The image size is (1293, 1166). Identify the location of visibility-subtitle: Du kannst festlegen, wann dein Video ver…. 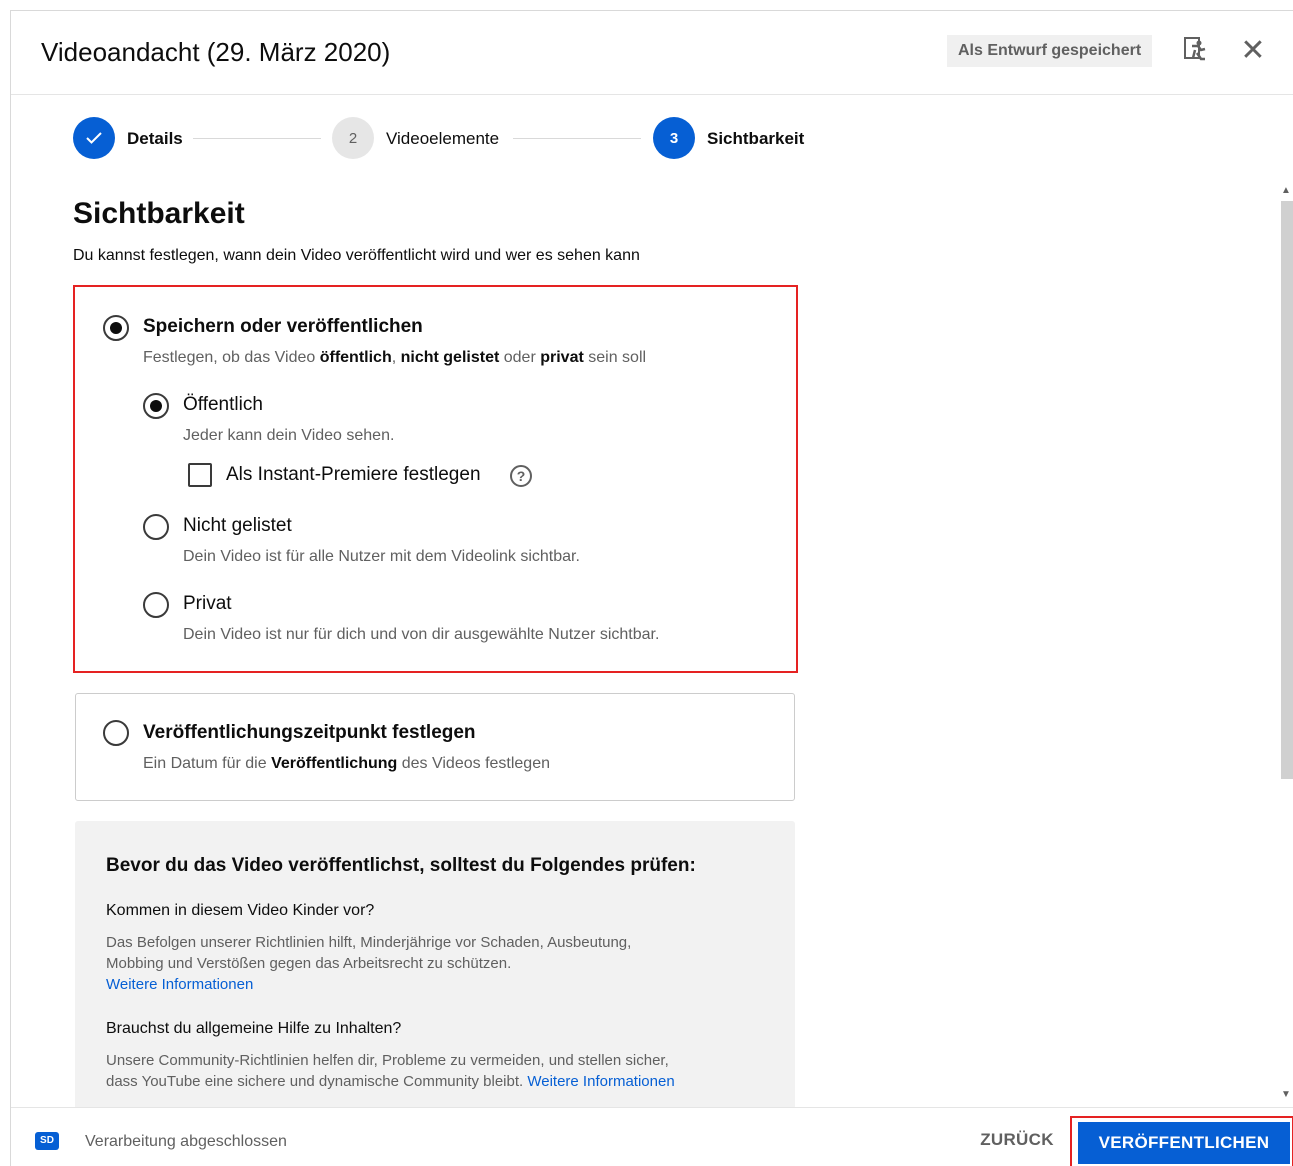
(356, 255).